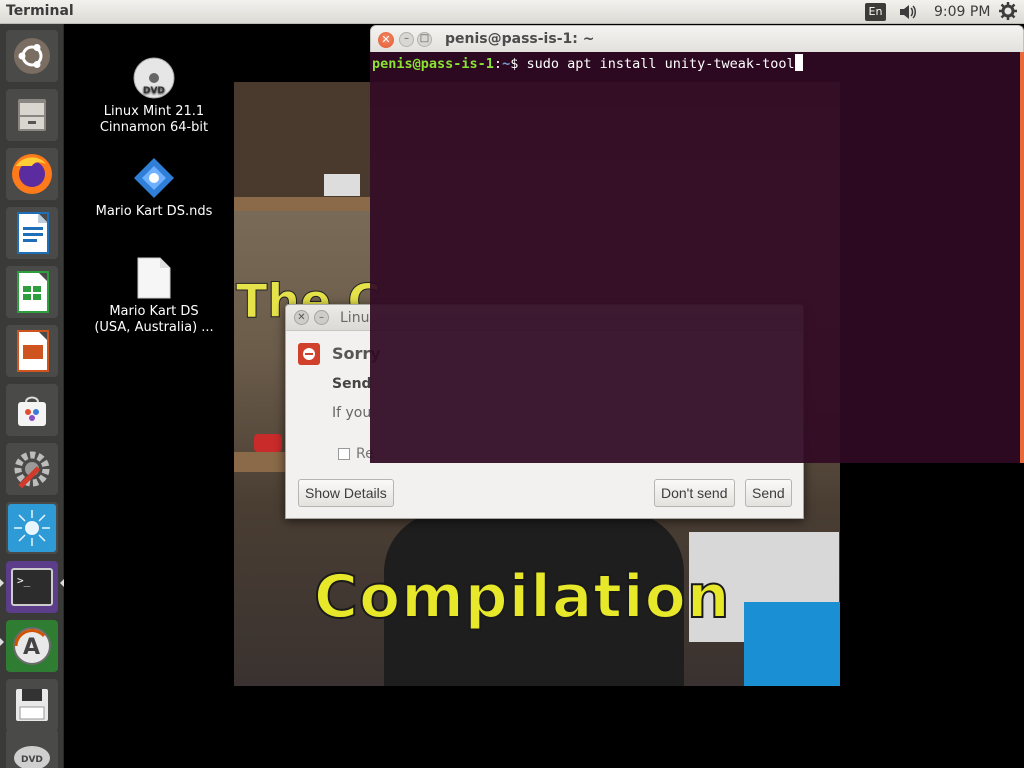 This screenshot has height=768, width=1024. I want to click on error-icon, so click(309, 354).